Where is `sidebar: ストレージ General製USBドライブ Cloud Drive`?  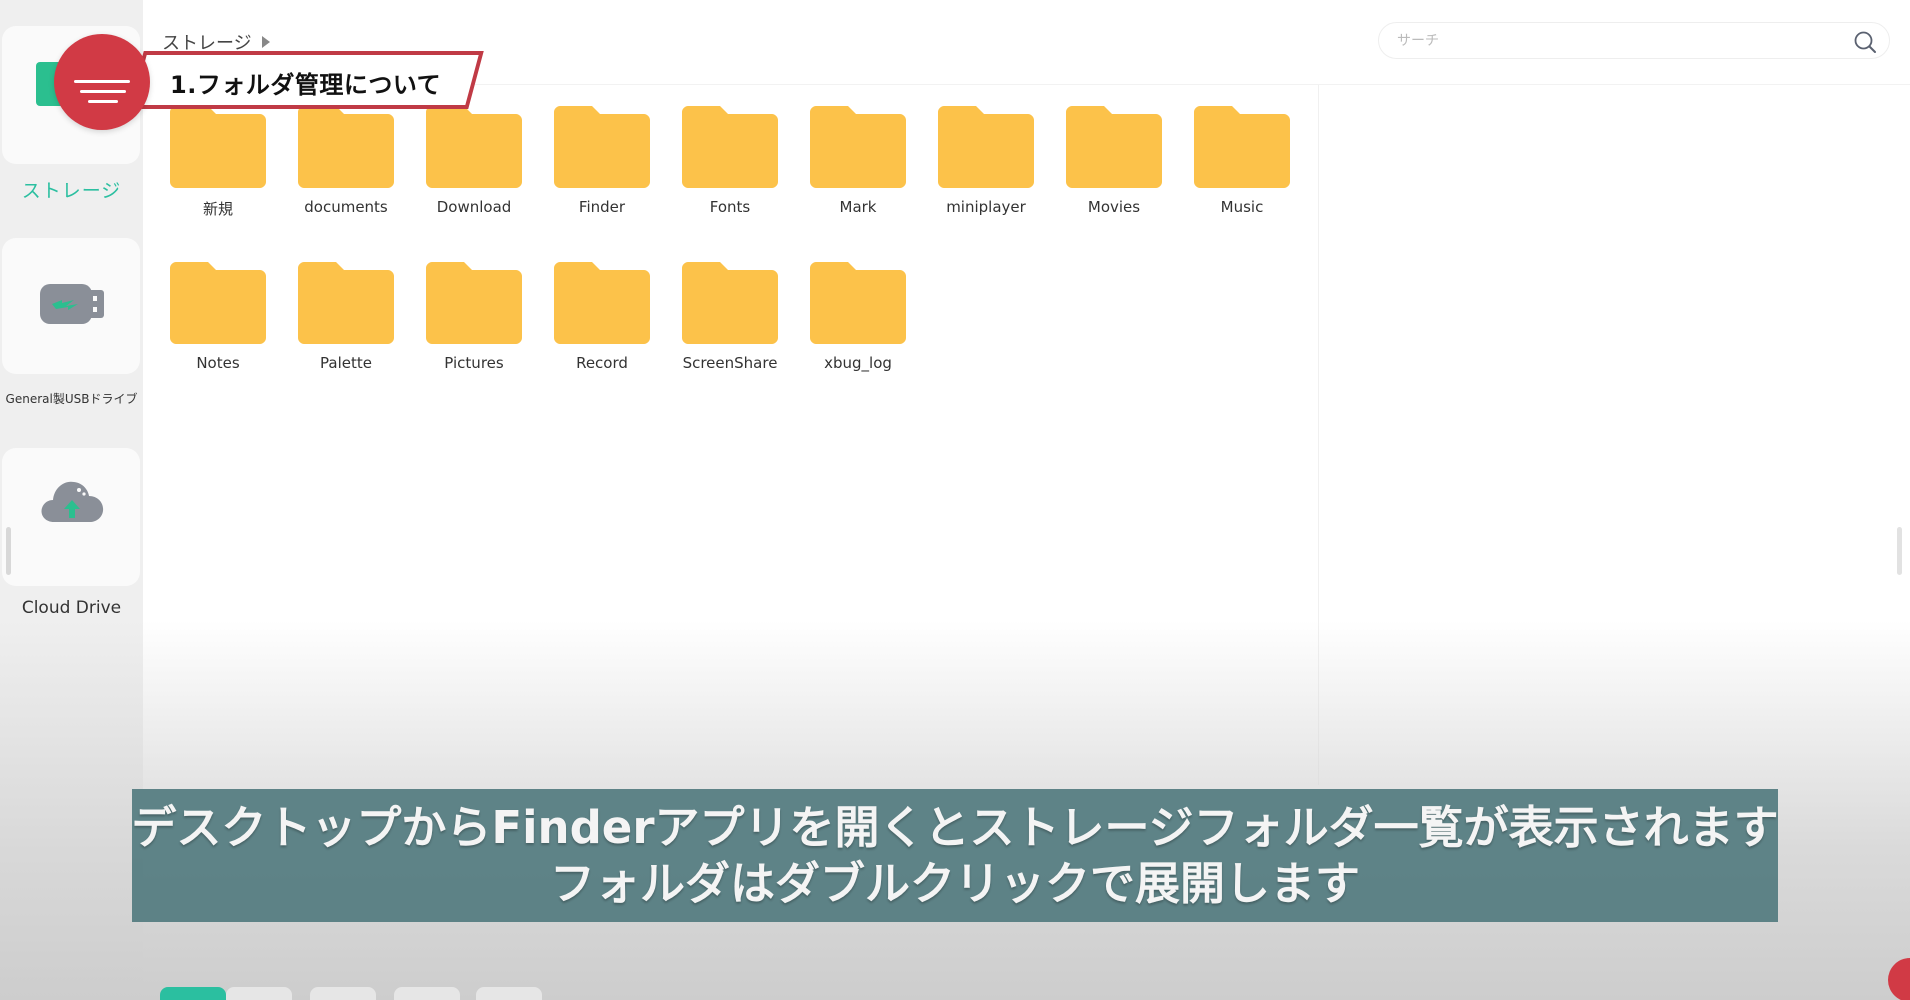 sidebar: ストレージ General製USBドライブ Cloud Drive is located at coordinates (71, 500).